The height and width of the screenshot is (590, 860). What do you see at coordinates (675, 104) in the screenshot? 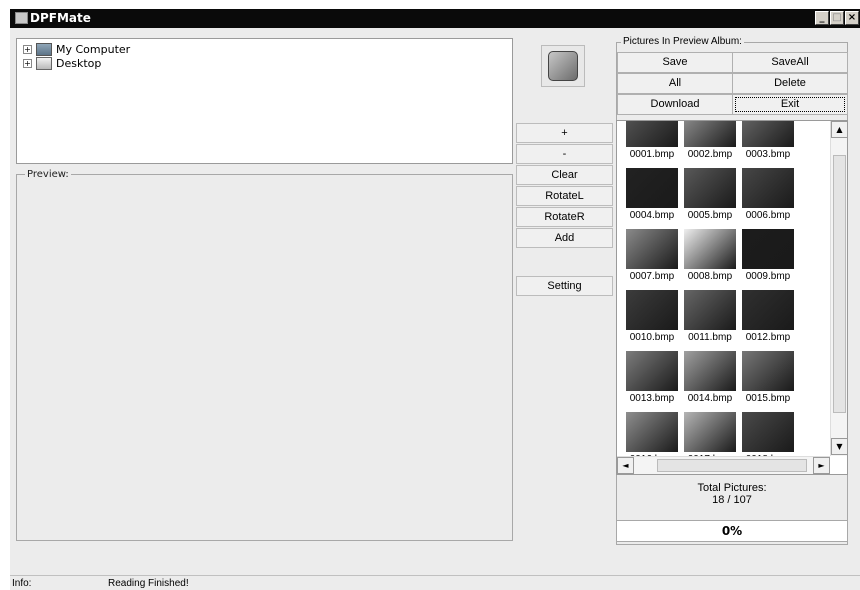
I see `download-button: Download` at bounding box center [675, 104].